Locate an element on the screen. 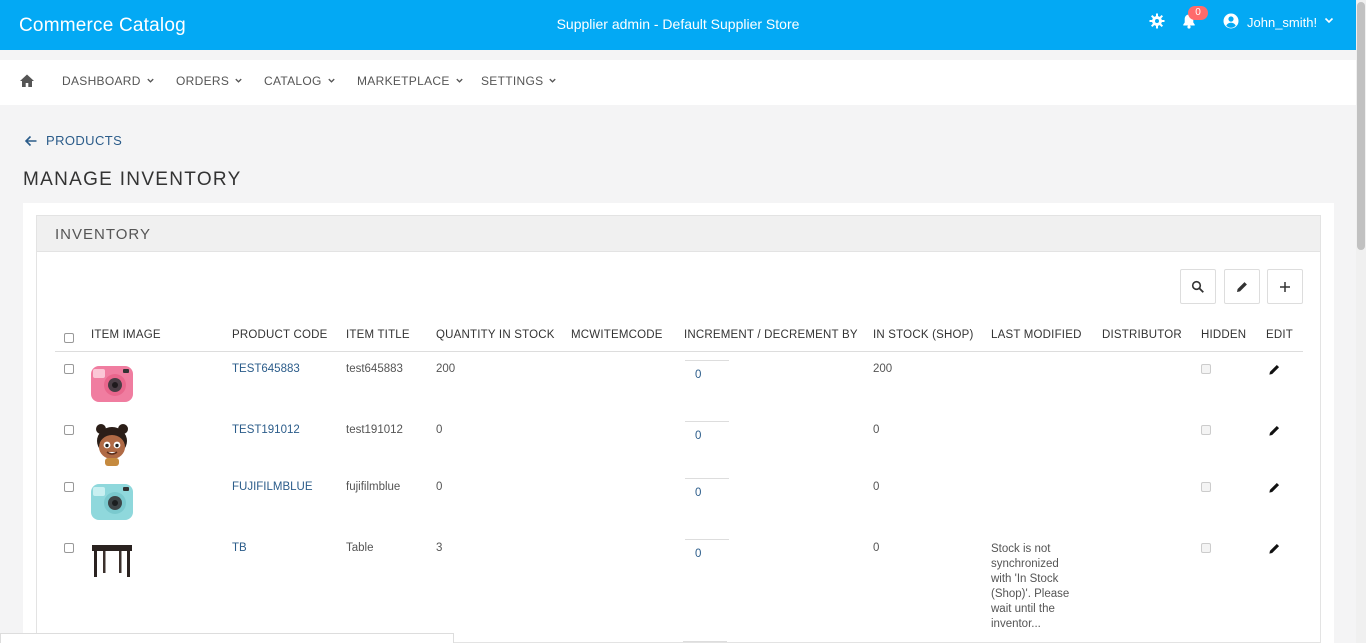  status-bar is located at coordinates (227, 638).